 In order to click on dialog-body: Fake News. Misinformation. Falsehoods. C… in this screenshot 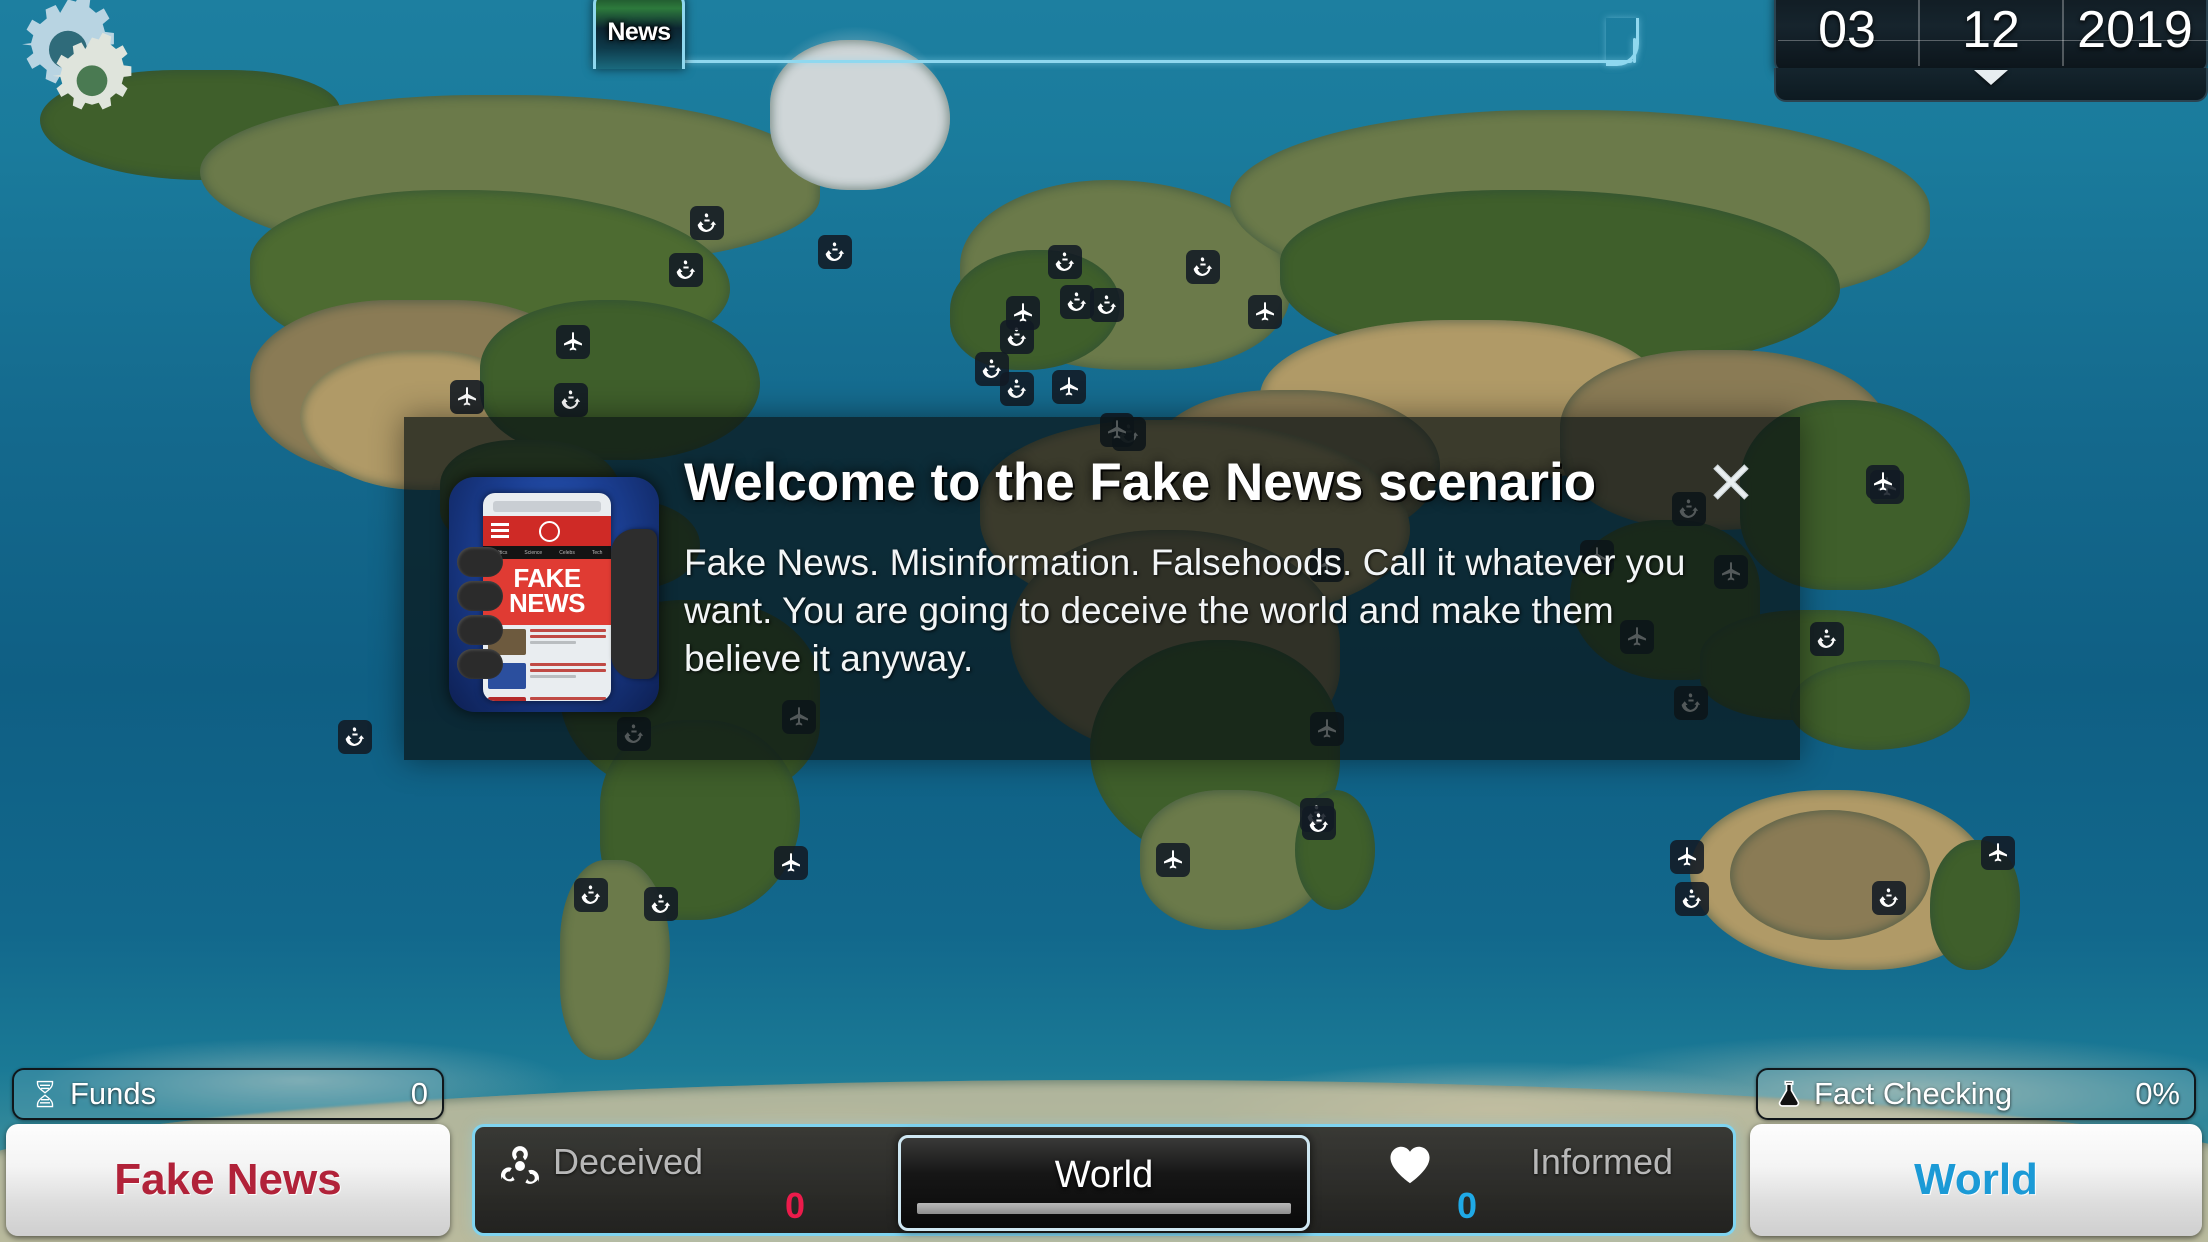, I will do `click(1185, 611)`.